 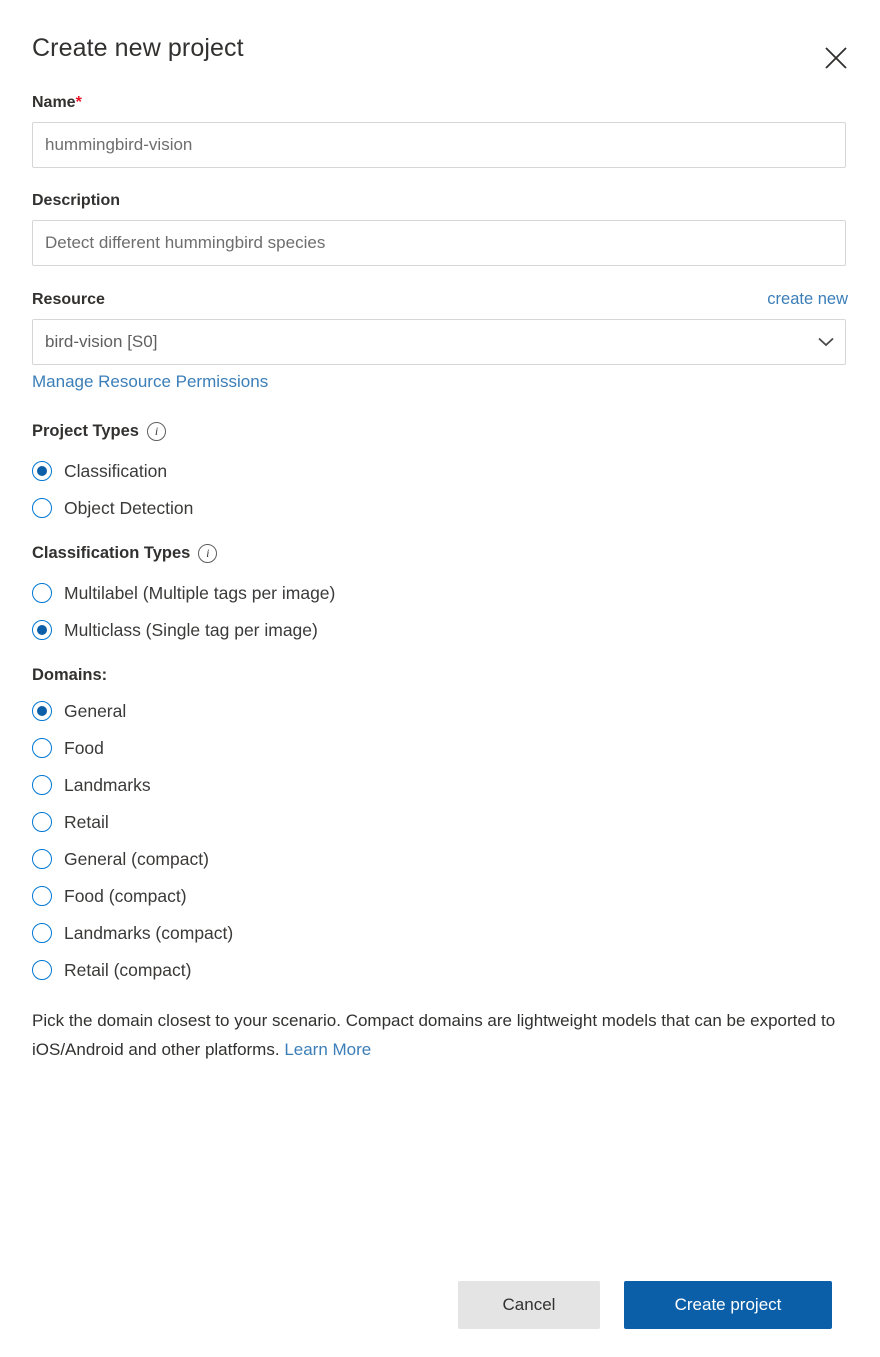 I want to click on radio-domain-general: General, so click(x=440, y=710).